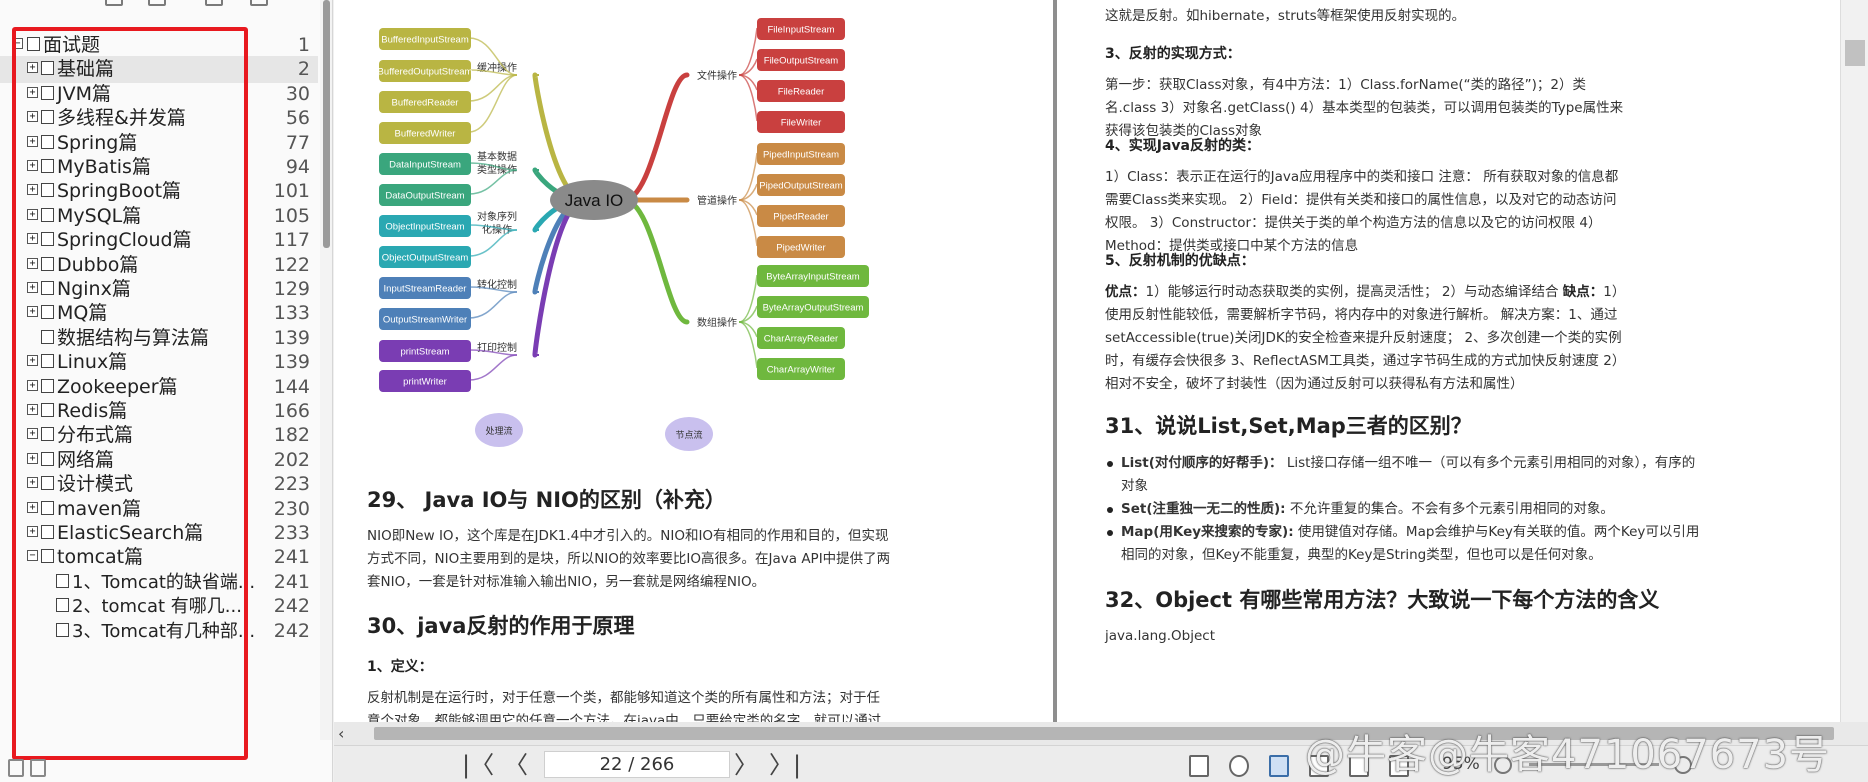 This screenshot has width=1868, height=782. I want to click on outline-item: 1、Tomcat的缺省端... 241, so click(159, 582).